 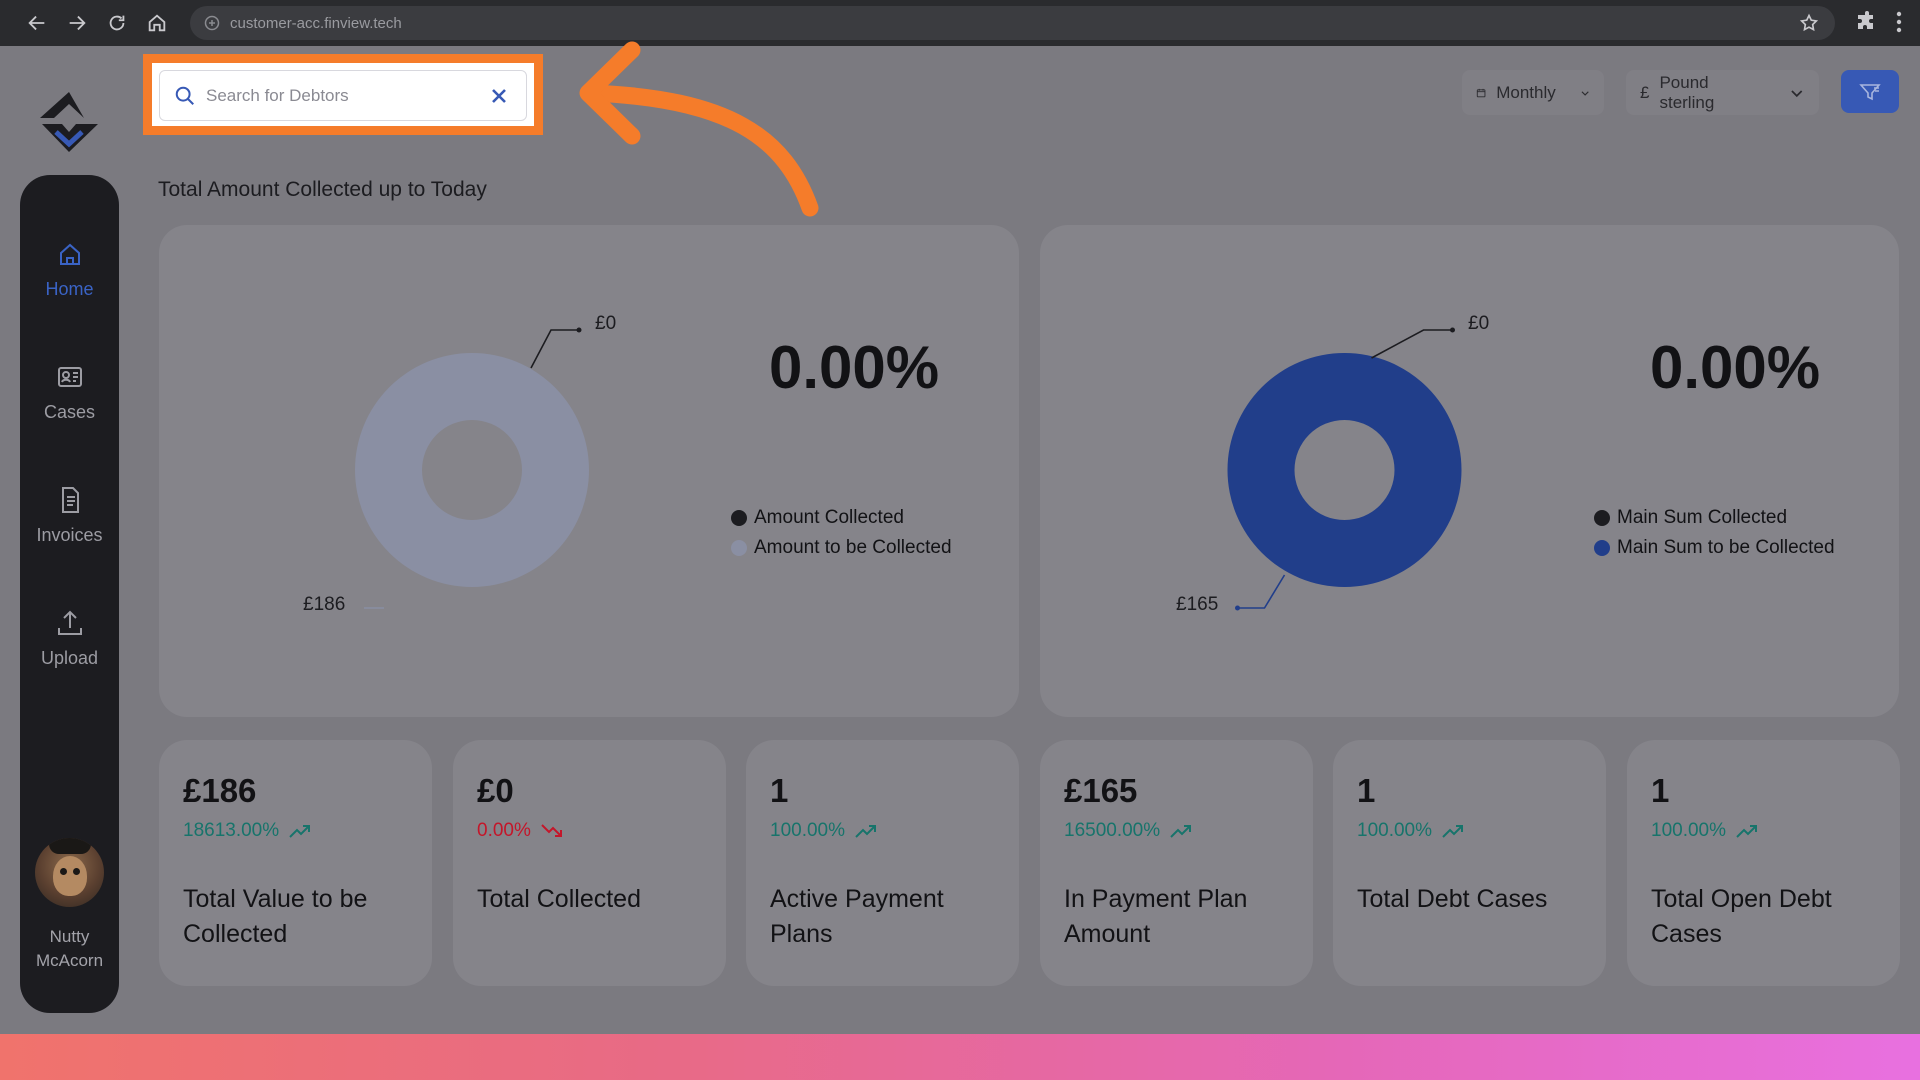 What do you see at coordinates (499, 96) in the screenshot?
I see `close-icon` at bounding box center [499, 96].